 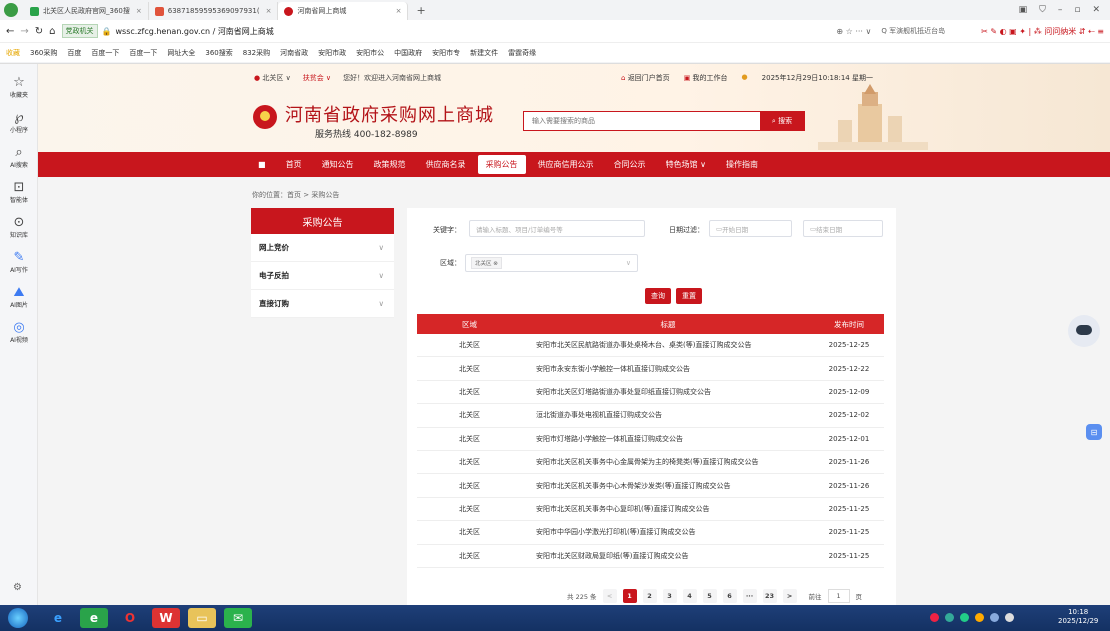 I want to click on toolbar-icons: ✂ ✎ ◐ ▣ ✦ | ⁂ 问问纳米 ⇵ ⇠ ≡, so click(x=1042, y=31).